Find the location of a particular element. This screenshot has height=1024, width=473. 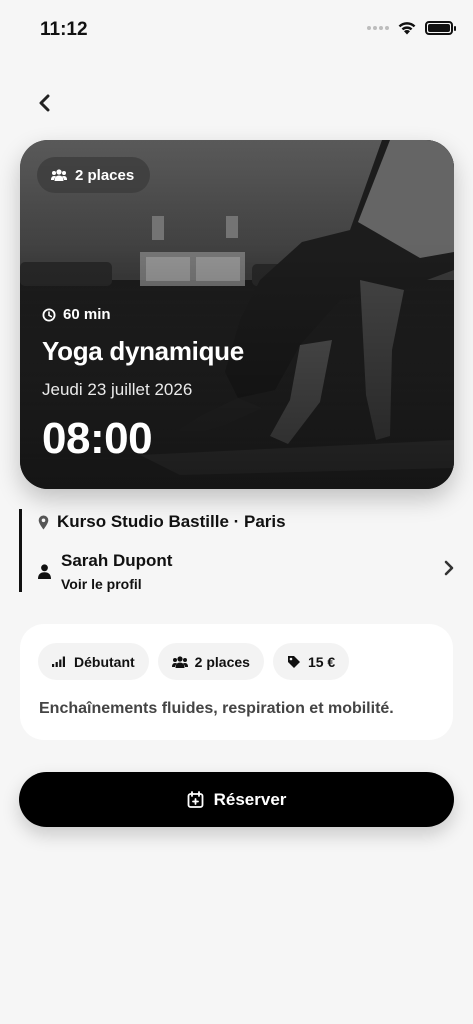

location: Kurso Studio Bastille · Paris is located at coordinates (162, 522).